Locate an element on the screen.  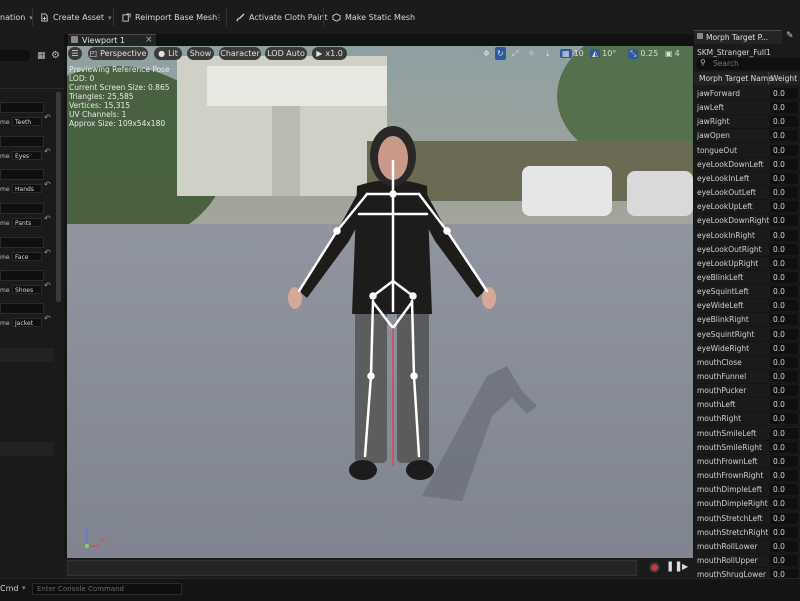
morph-target-row: eyeLookInRight 0.0 is located at coordinates (747, 236).